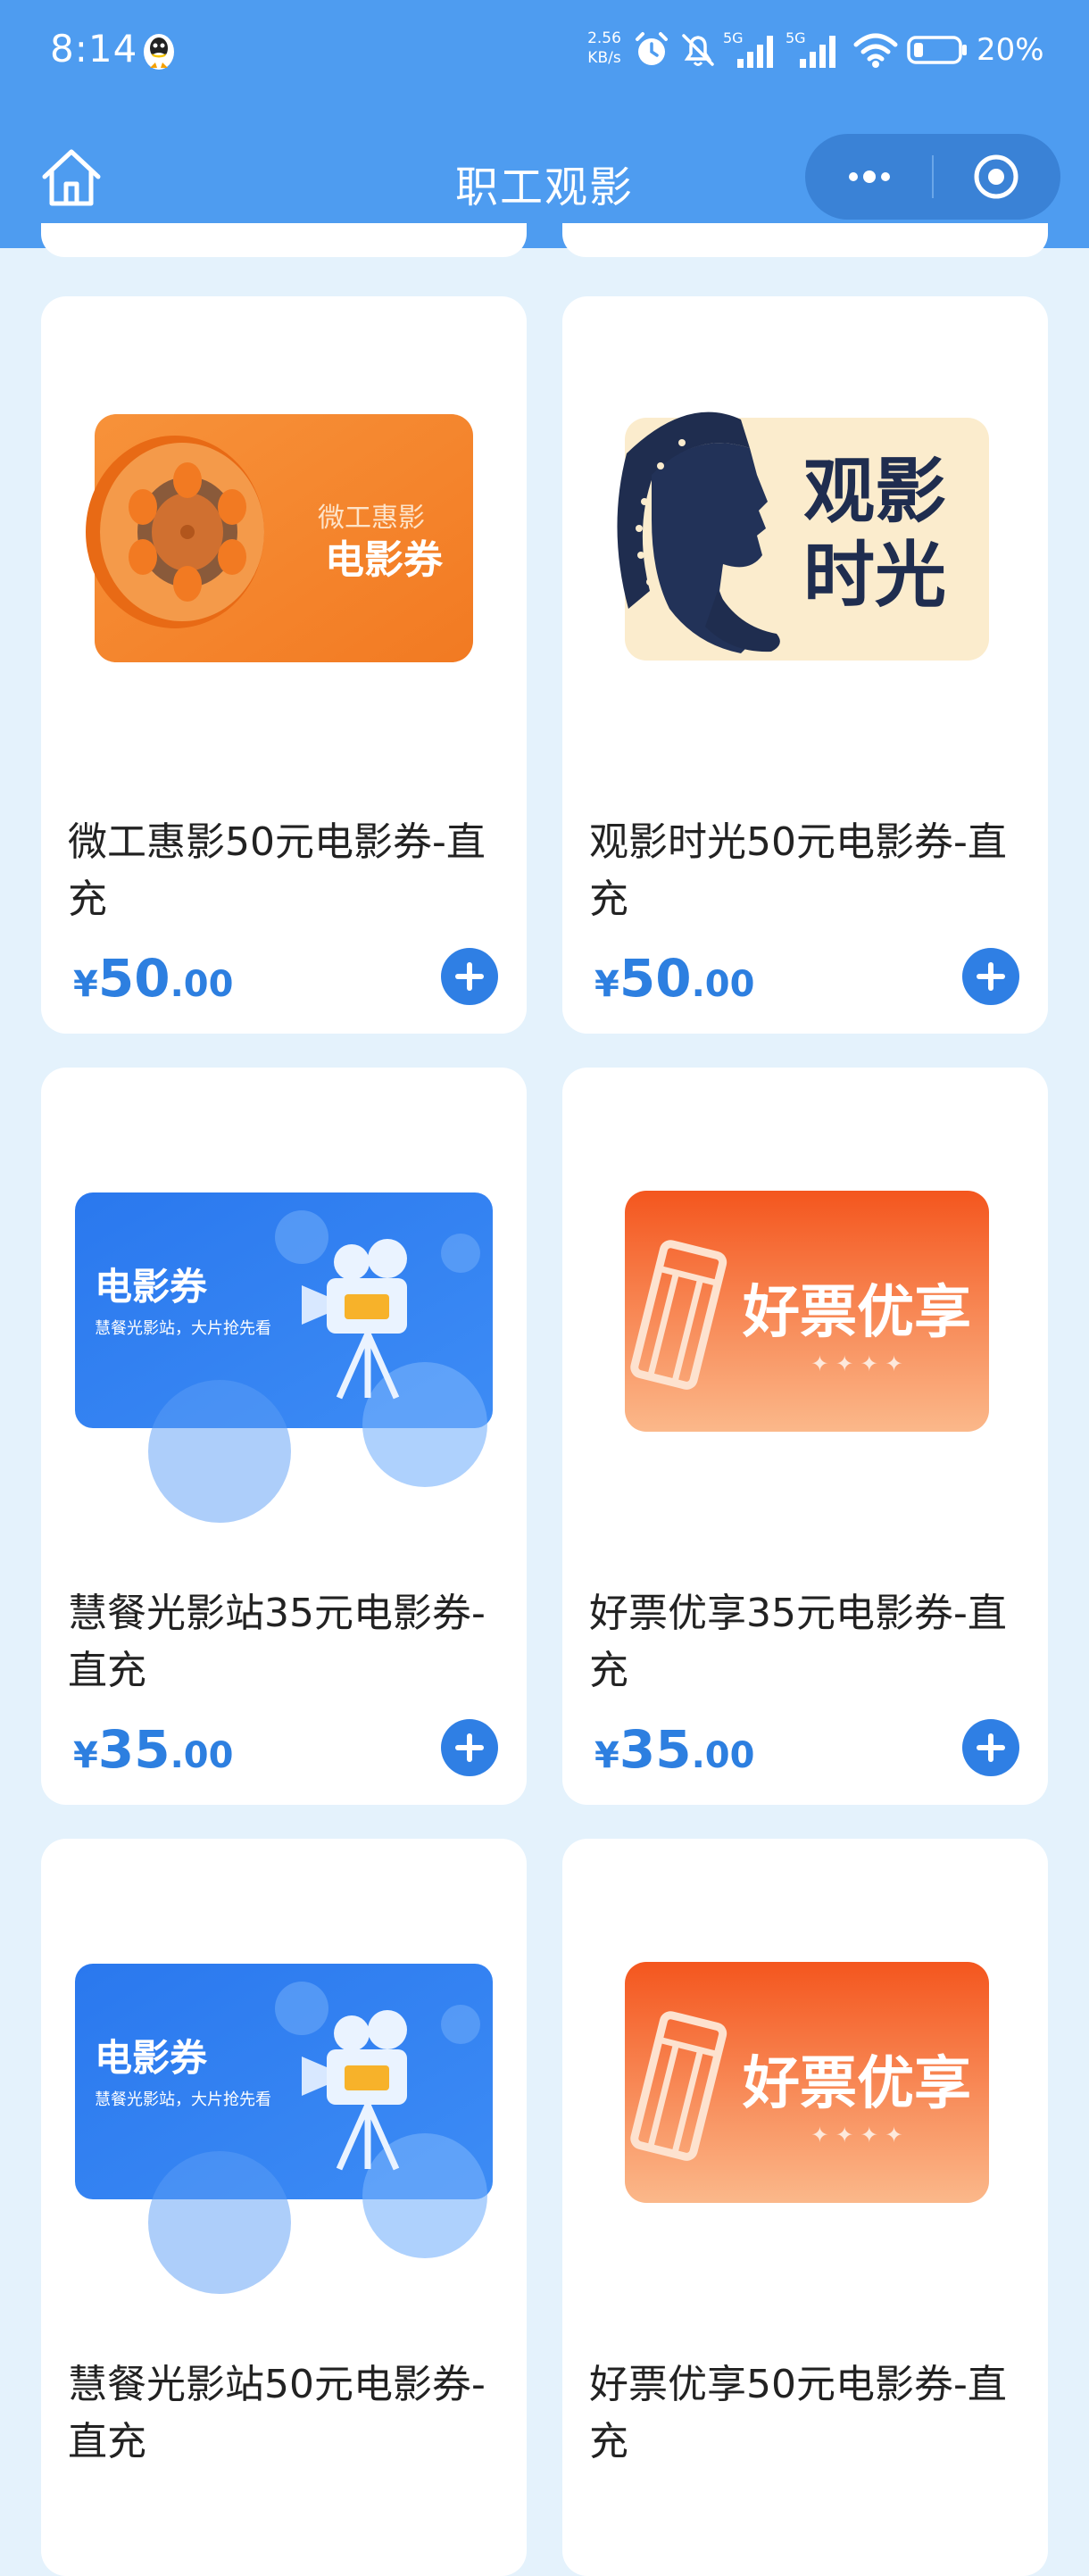  What do you see at coordinates (284, 240) in the screenshot?
I see `previous-card-bottom` at bounding box center [284, 240].